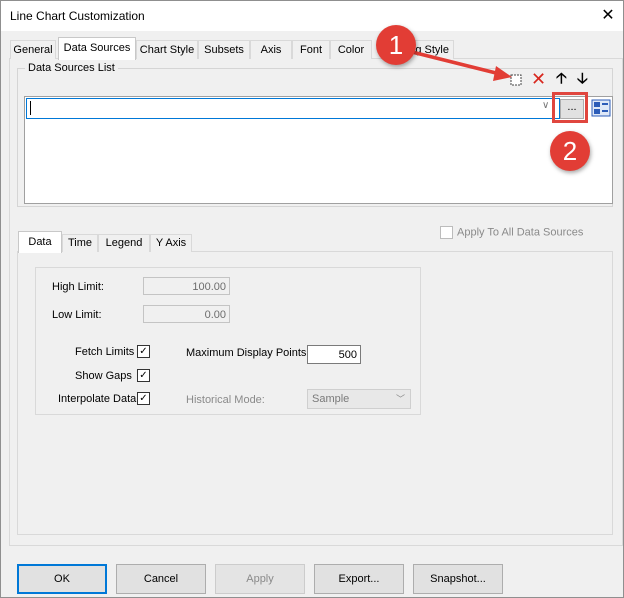 This screenshot has height=598, width=624. I want to click on tab-data-sources: Data Sources, so click(97, 48).